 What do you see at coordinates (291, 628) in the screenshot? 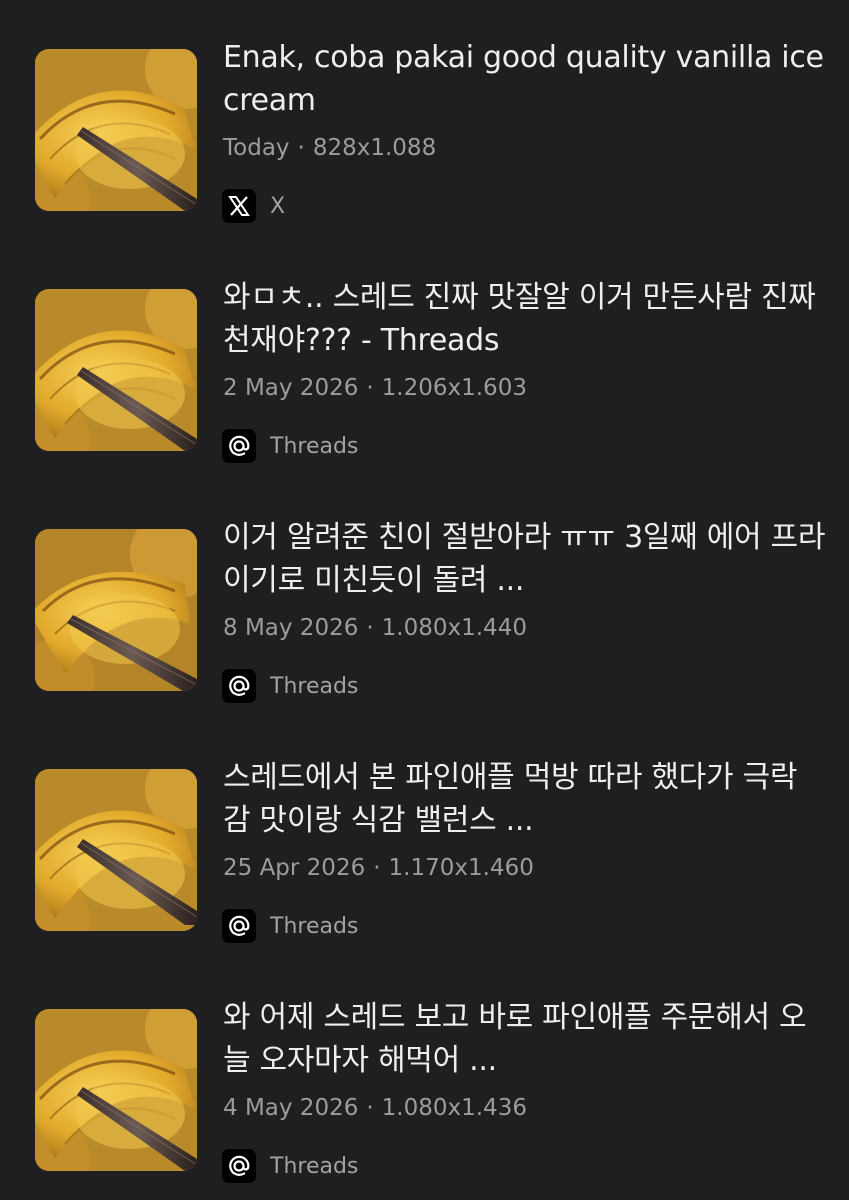
I see `result-date: 8 May 2026` at bounding box center [291, 628].